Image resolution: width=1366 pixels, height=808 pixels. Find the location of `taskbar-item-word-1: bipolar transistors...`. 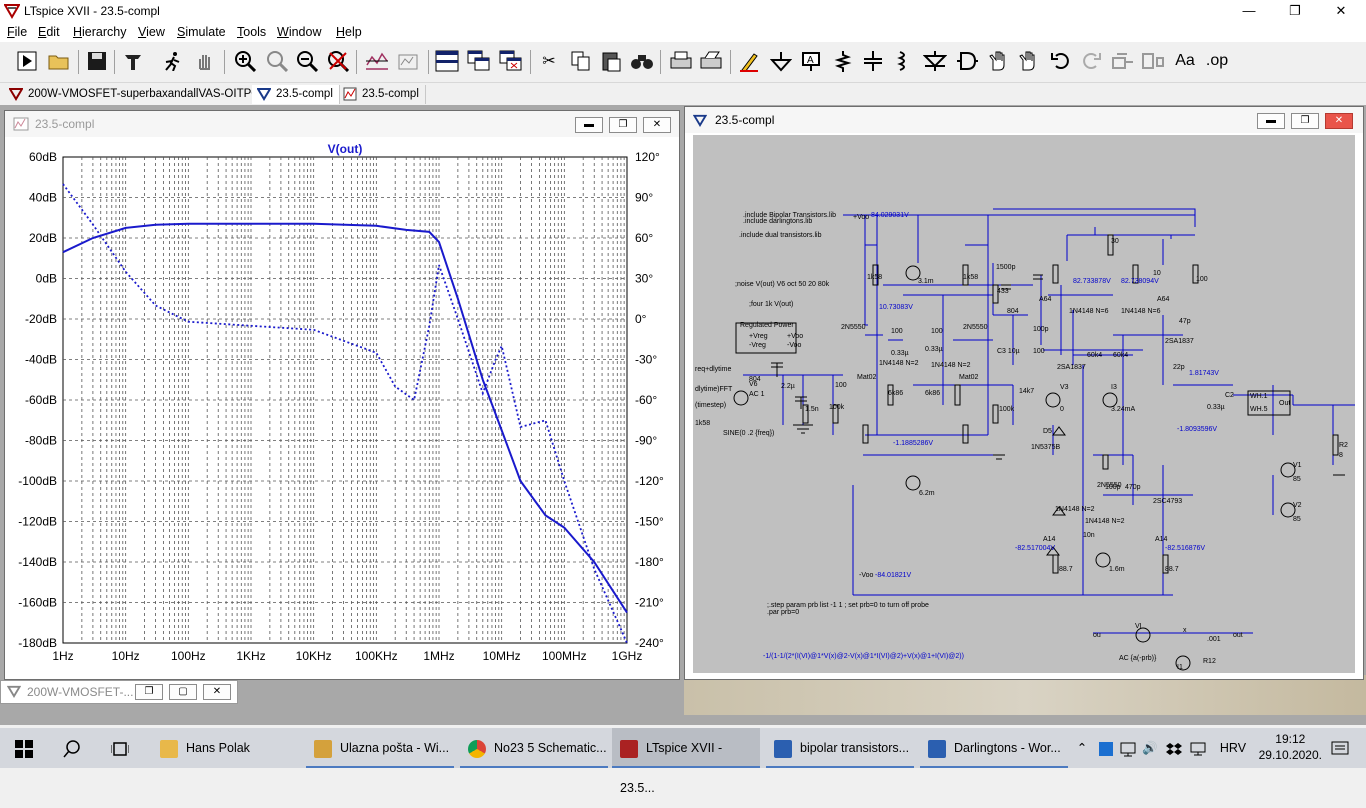

taskbar-item-word-1: bipolar transistors... is located at coordinates (840, 748).